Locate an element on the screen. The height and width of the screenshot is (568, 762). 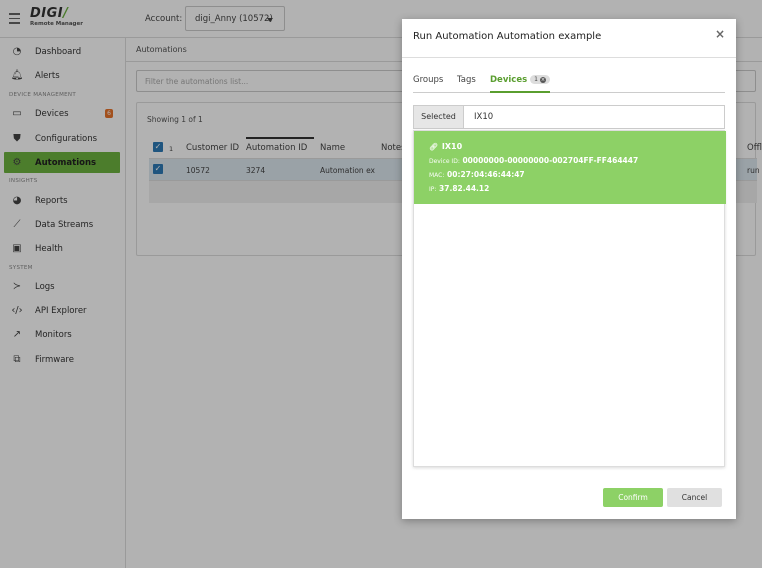
confirm-button: Confirm is located at coordinates (633, 497).